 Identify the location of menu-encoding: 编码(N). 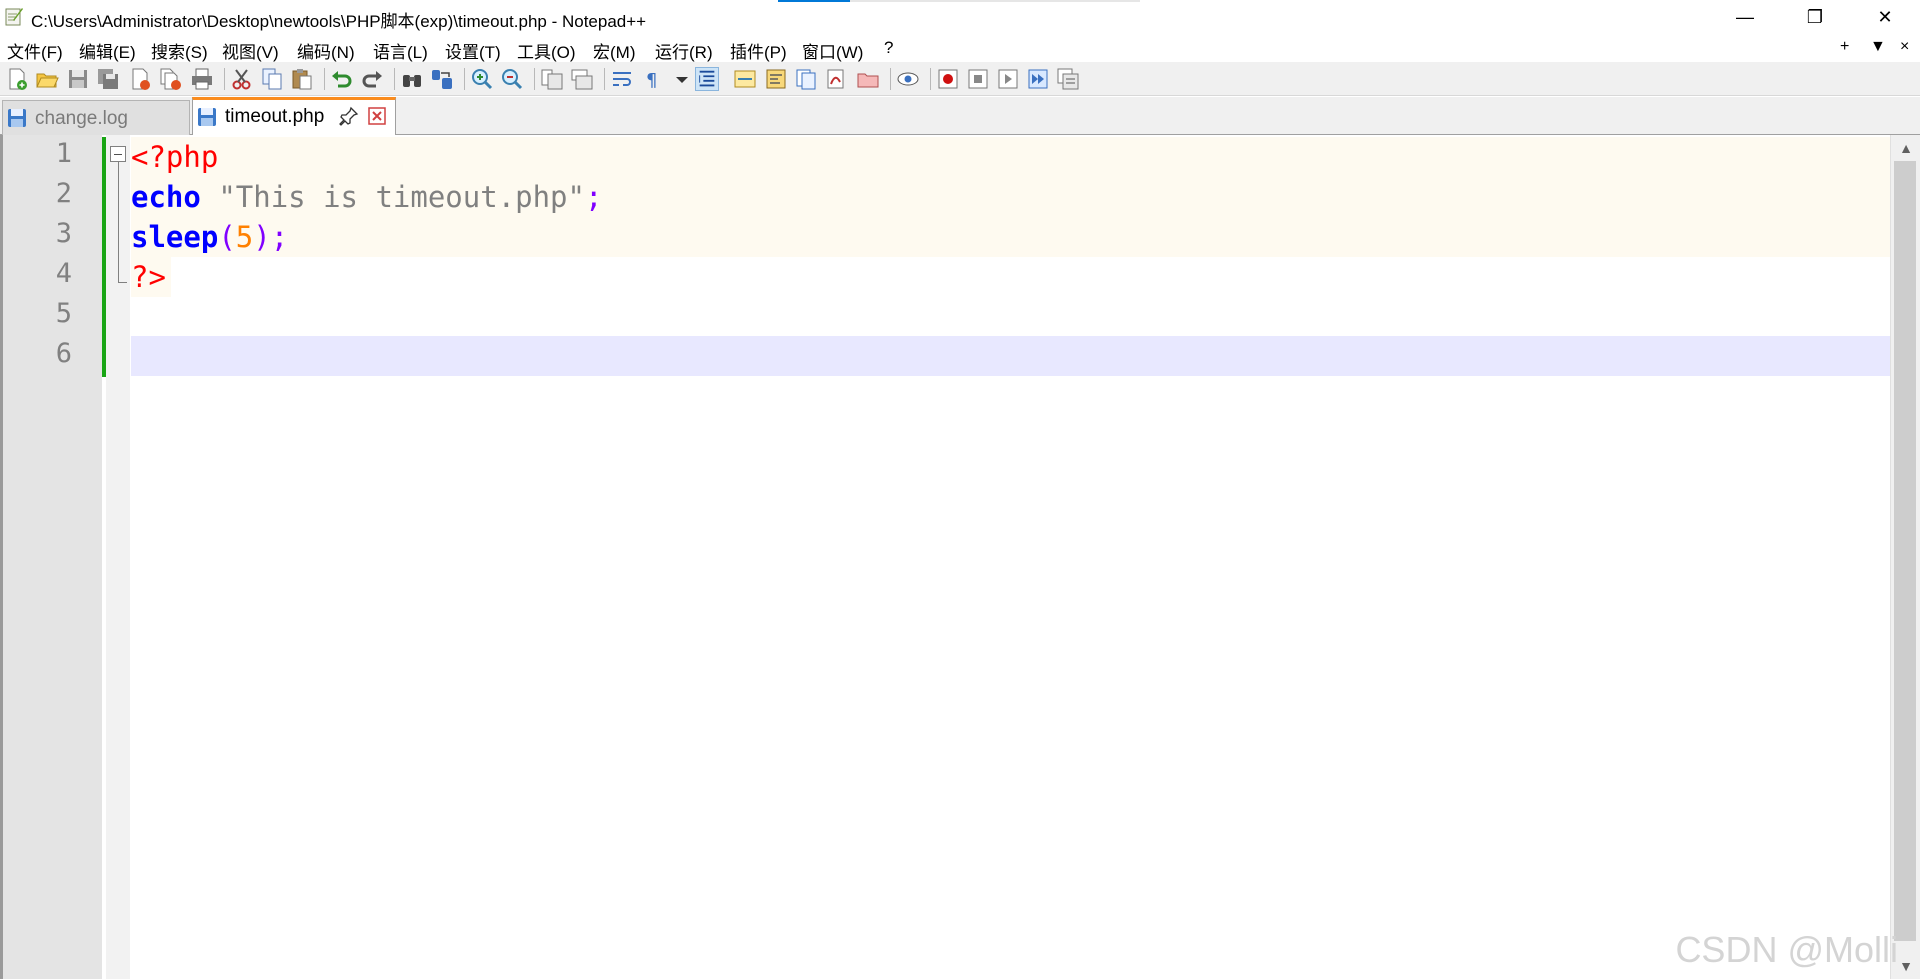
(326, 50).